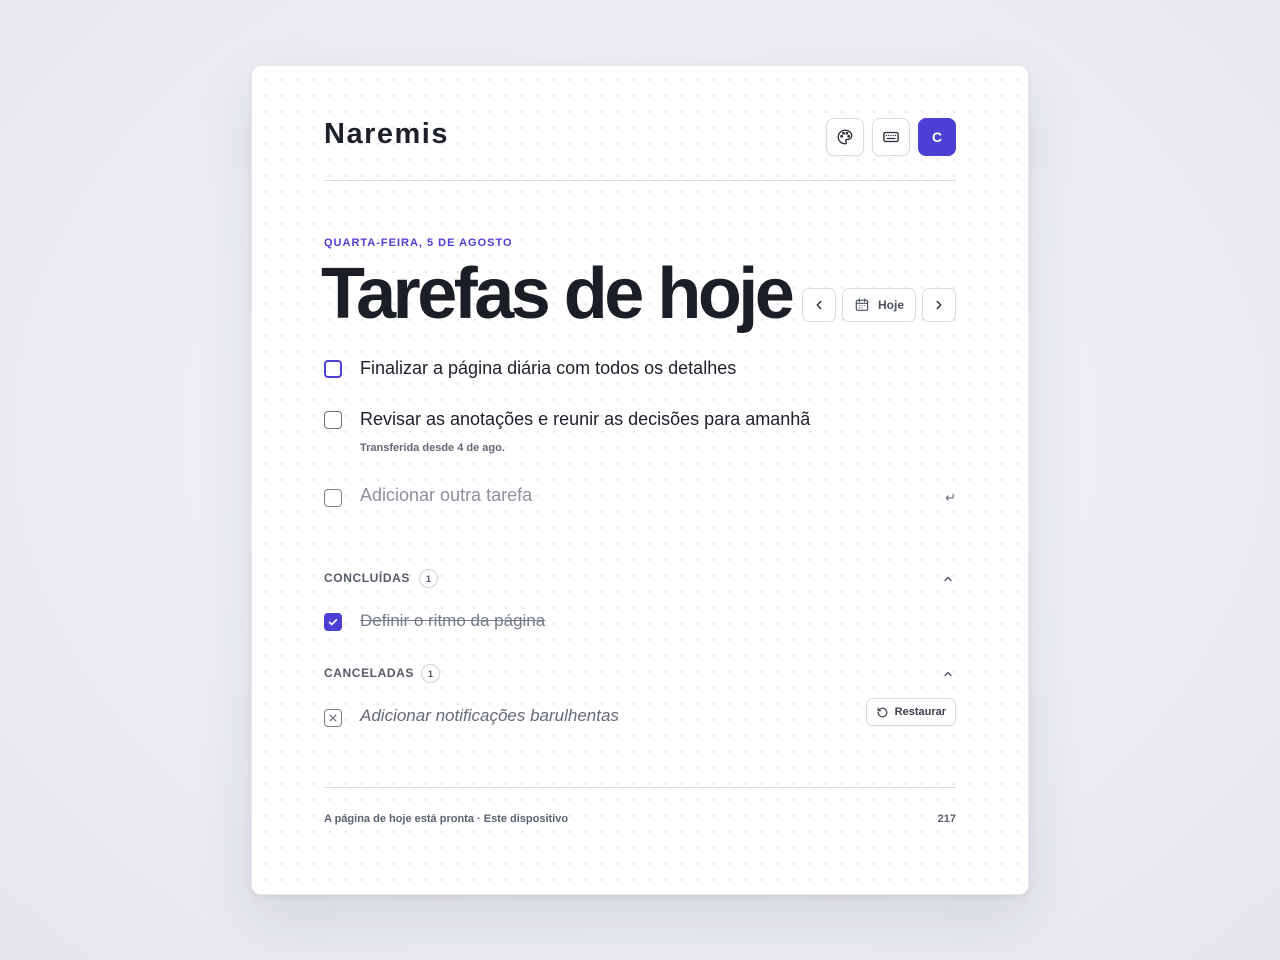 Image resolution: width=1280 pixels, height=960 pixels. I want to click on check-icon, so click(333, 622).